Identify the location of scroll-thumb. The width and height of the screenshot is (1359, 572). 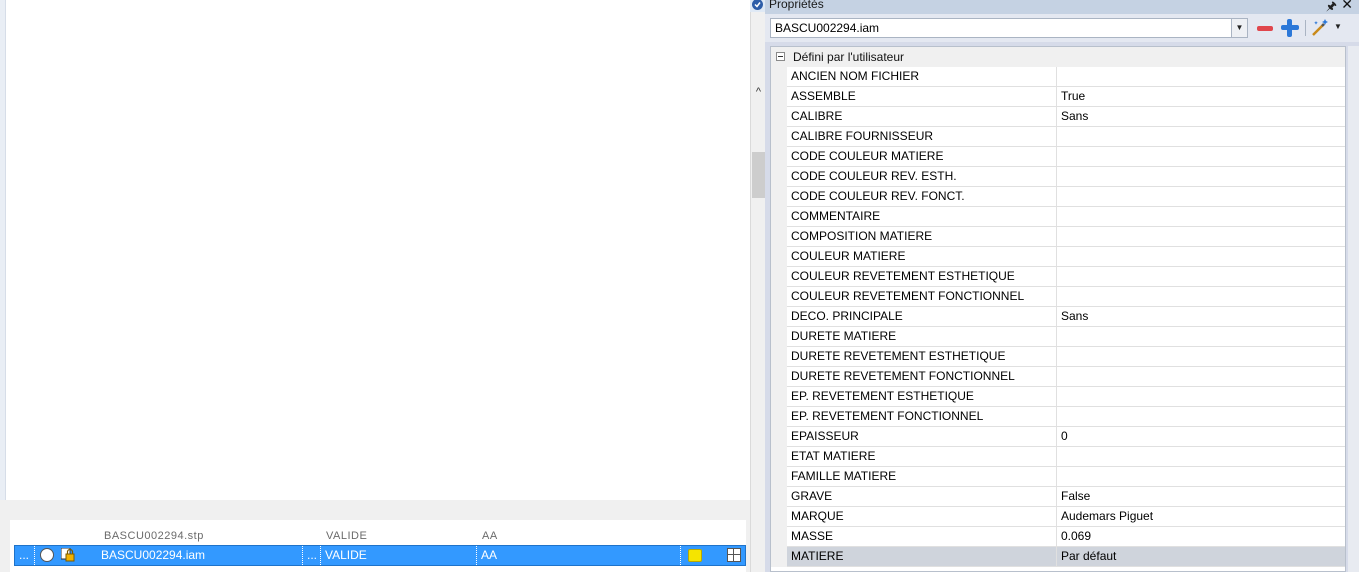
(758, 175).